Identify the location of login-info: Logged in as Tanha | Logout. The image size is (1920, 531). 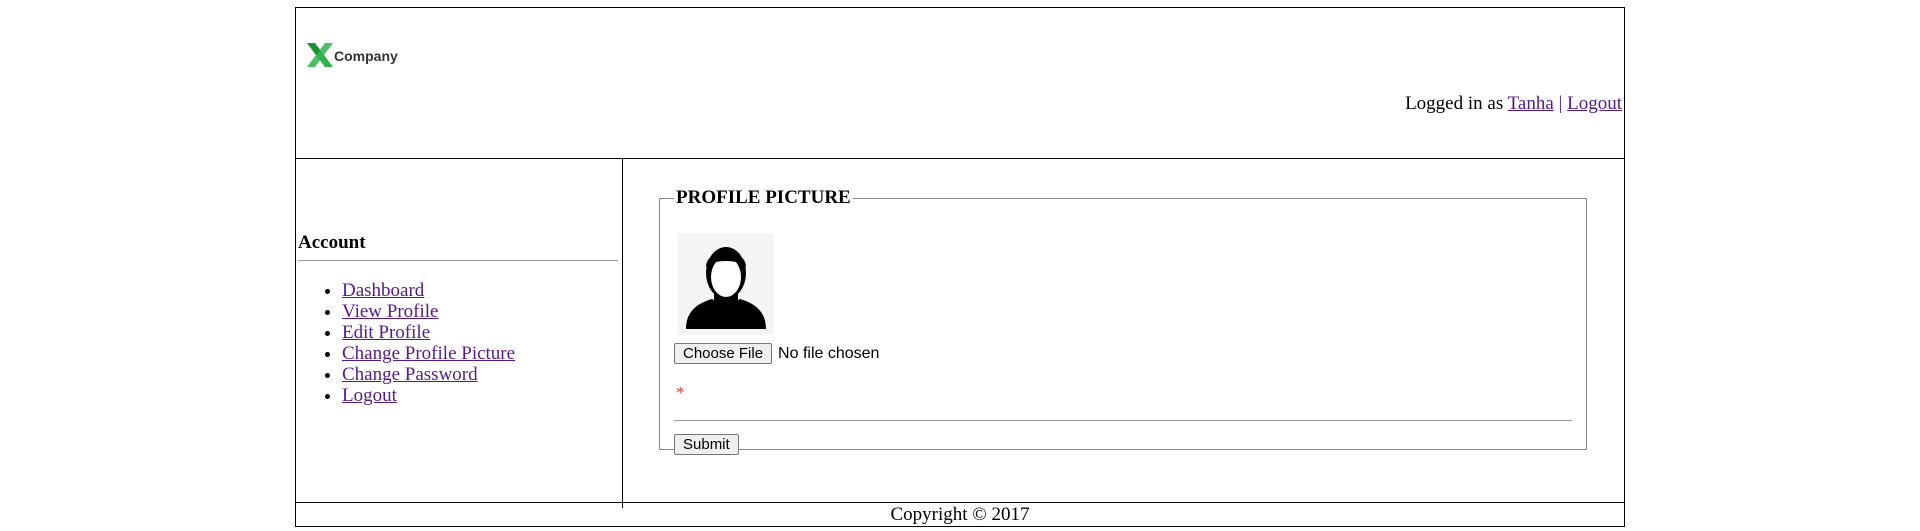
(1513, 104).